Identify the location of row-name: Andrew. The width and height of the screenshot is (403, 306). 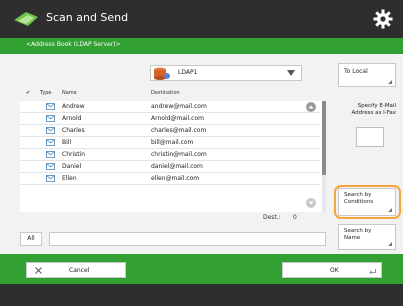
(73, 106).